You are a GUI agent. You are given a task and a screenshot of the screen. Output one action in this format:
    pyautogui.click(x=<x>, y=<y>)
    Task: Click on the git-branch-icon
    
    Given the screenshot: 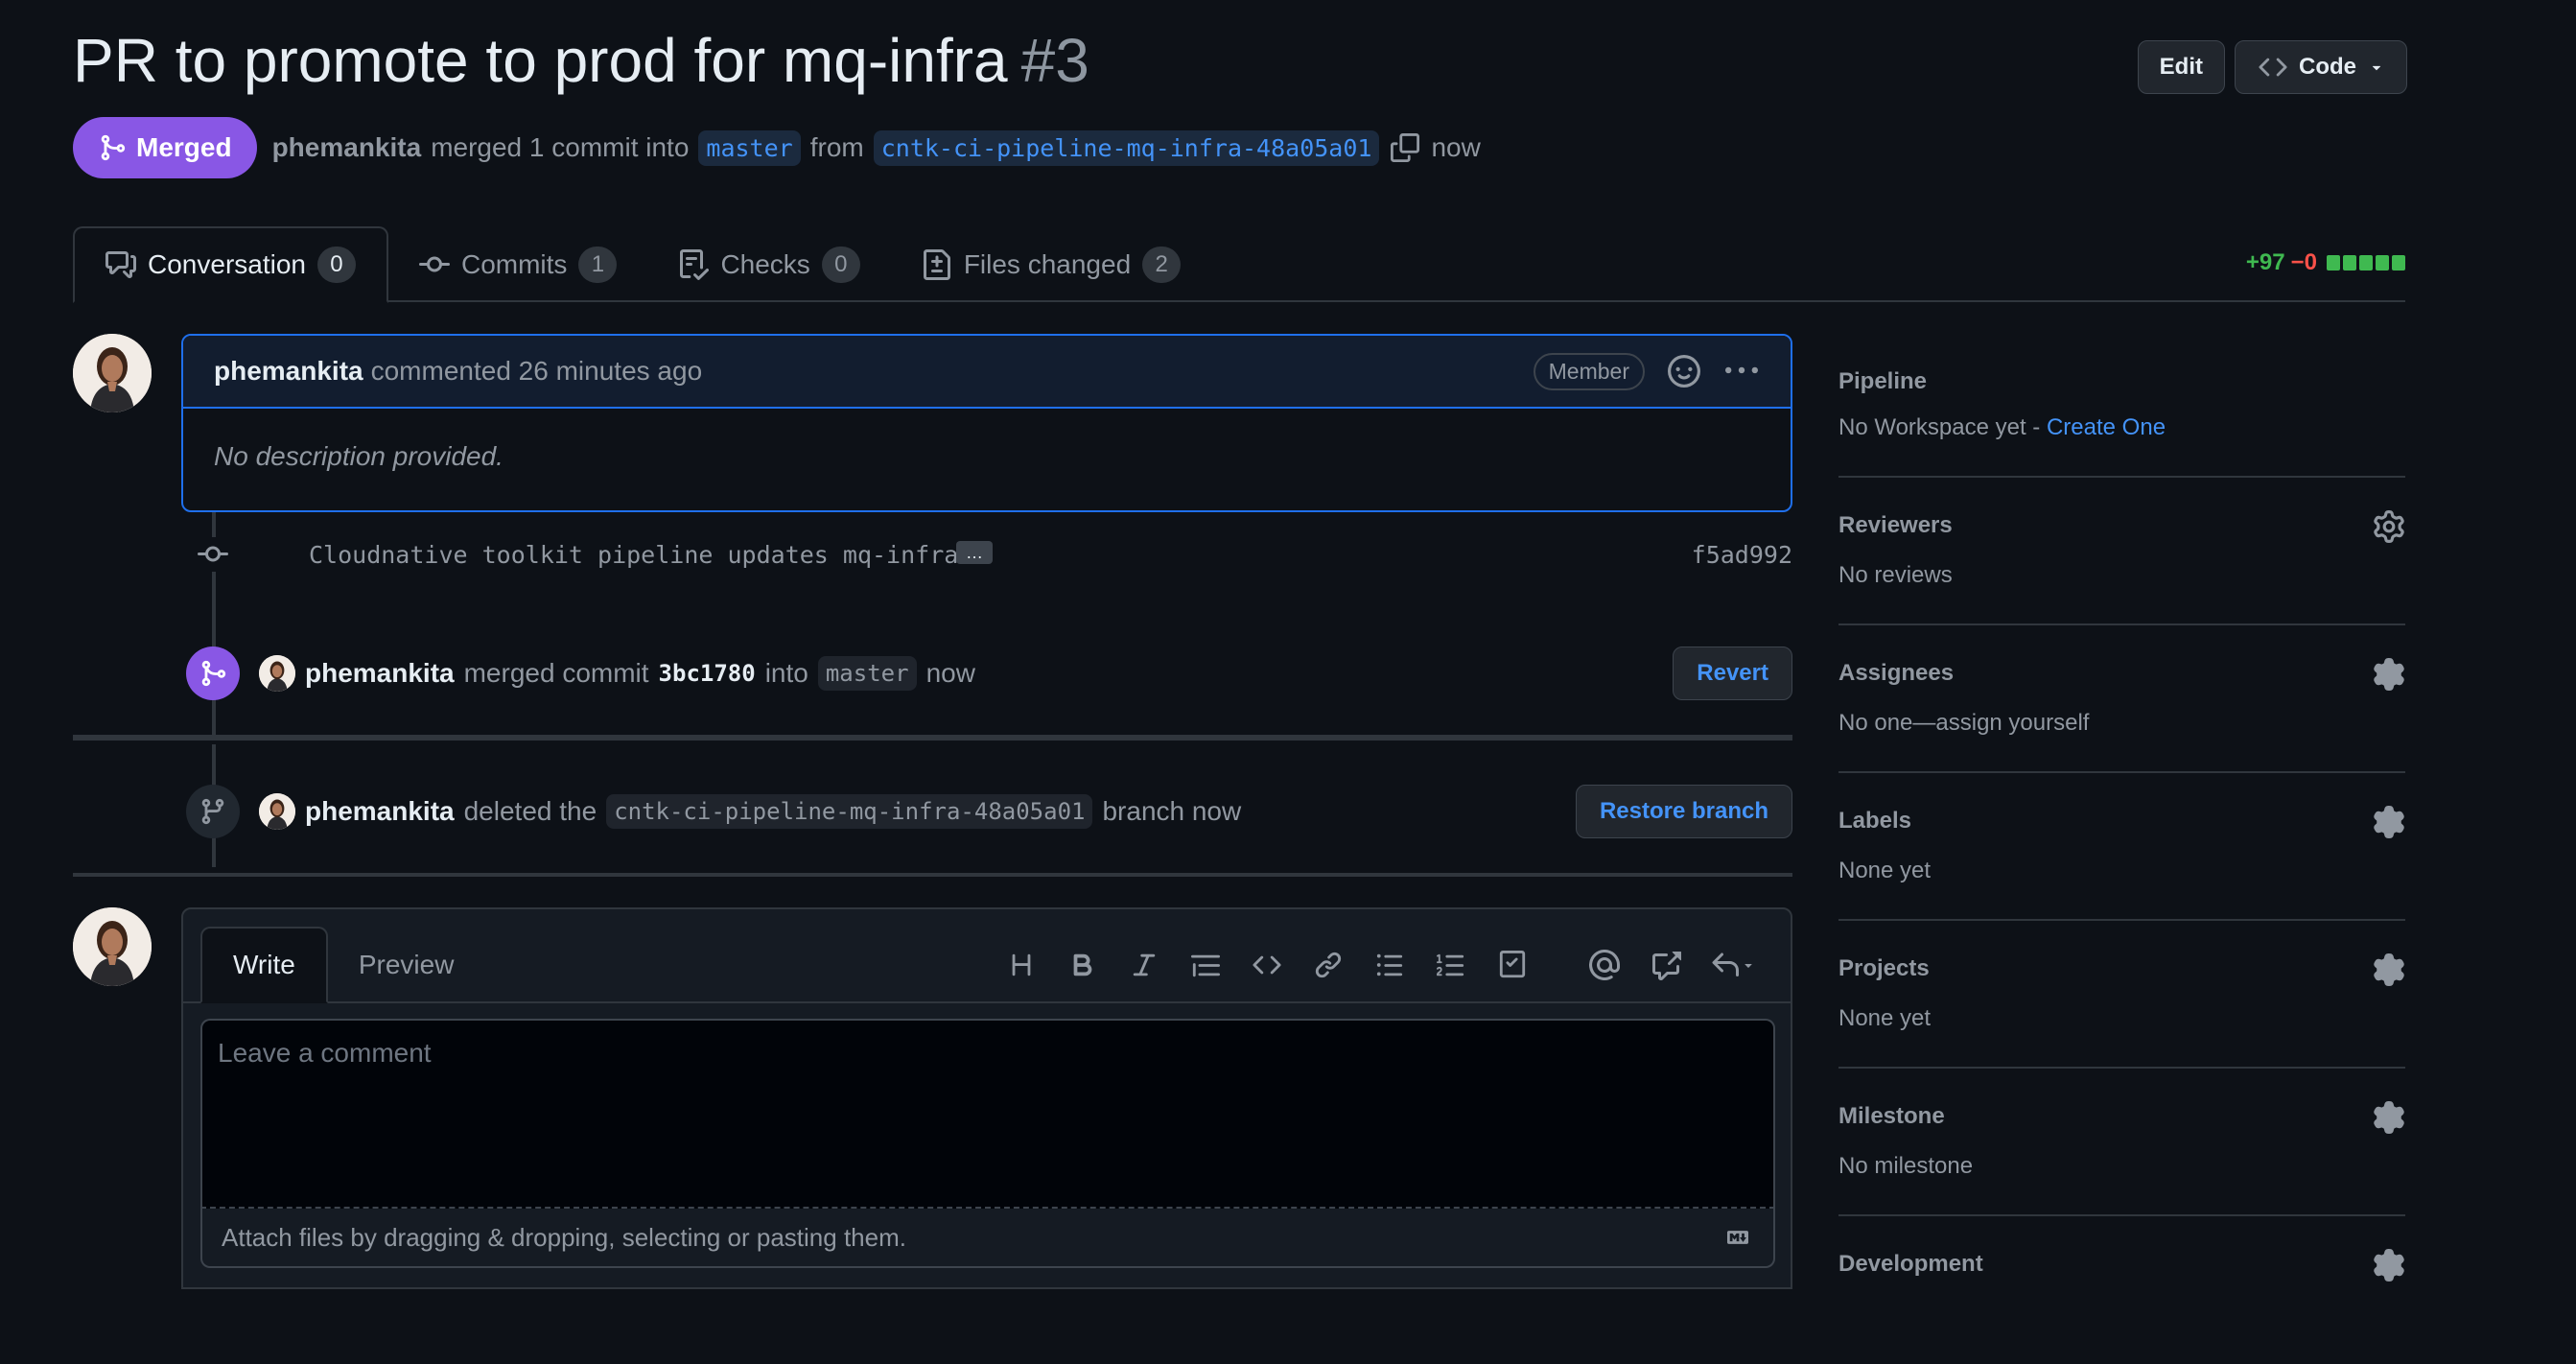 What is the action you would take?
    pyautogui.click(x=212, y=811)
    